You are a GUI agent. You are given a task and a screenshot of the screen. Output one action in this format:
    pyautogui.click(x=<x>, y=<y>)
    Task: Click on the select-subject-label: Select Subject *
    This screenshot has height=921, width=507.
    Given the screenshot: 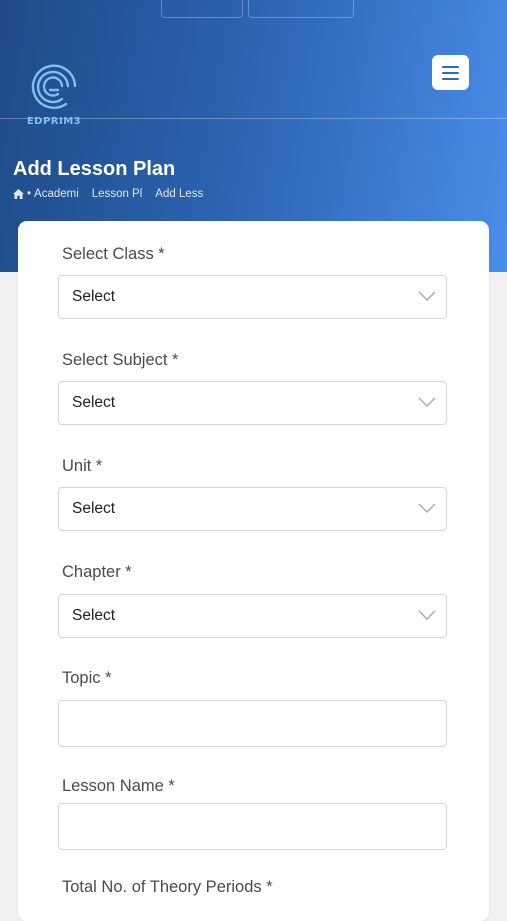 What is the action you would take?
    pyautogui.click(x=120, y=360)
    